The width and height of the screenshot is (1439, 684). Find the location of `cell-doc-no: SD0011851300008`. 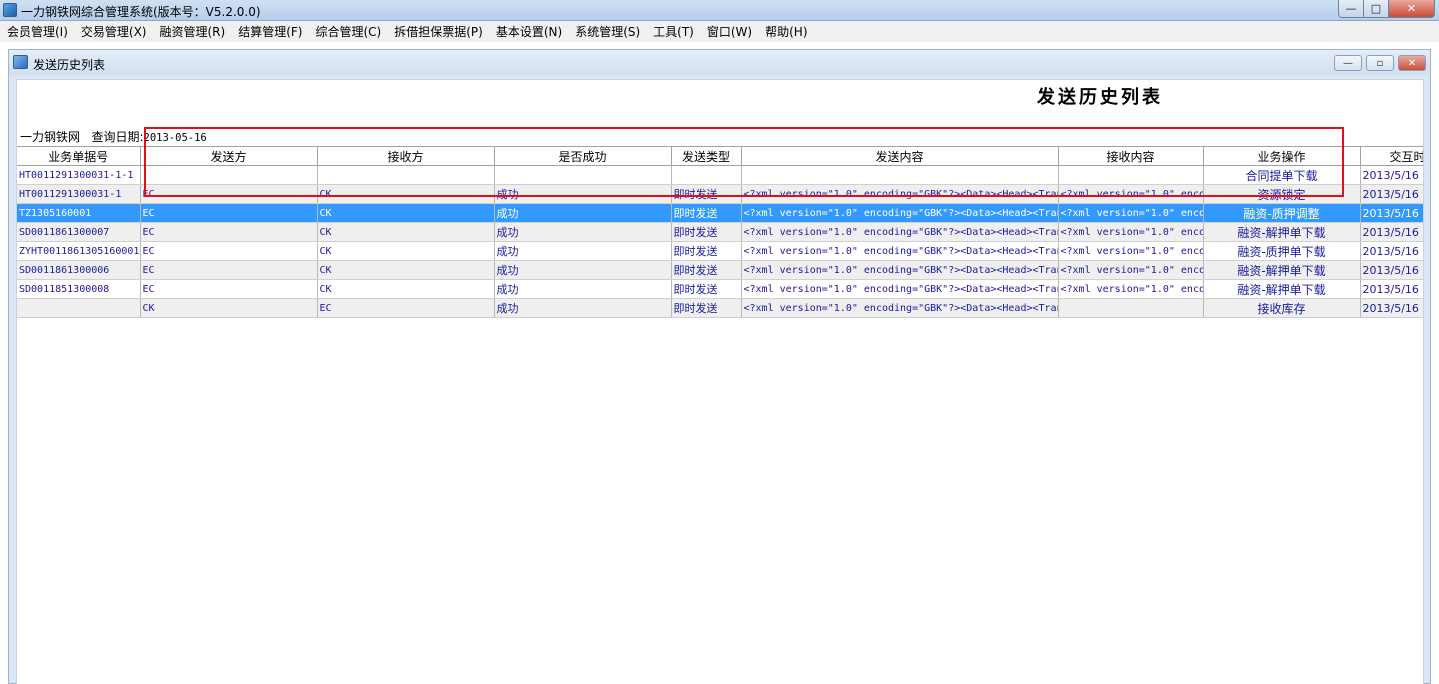

cell-doc-no: SD0011851300008 is located at coordinates (79, 289).